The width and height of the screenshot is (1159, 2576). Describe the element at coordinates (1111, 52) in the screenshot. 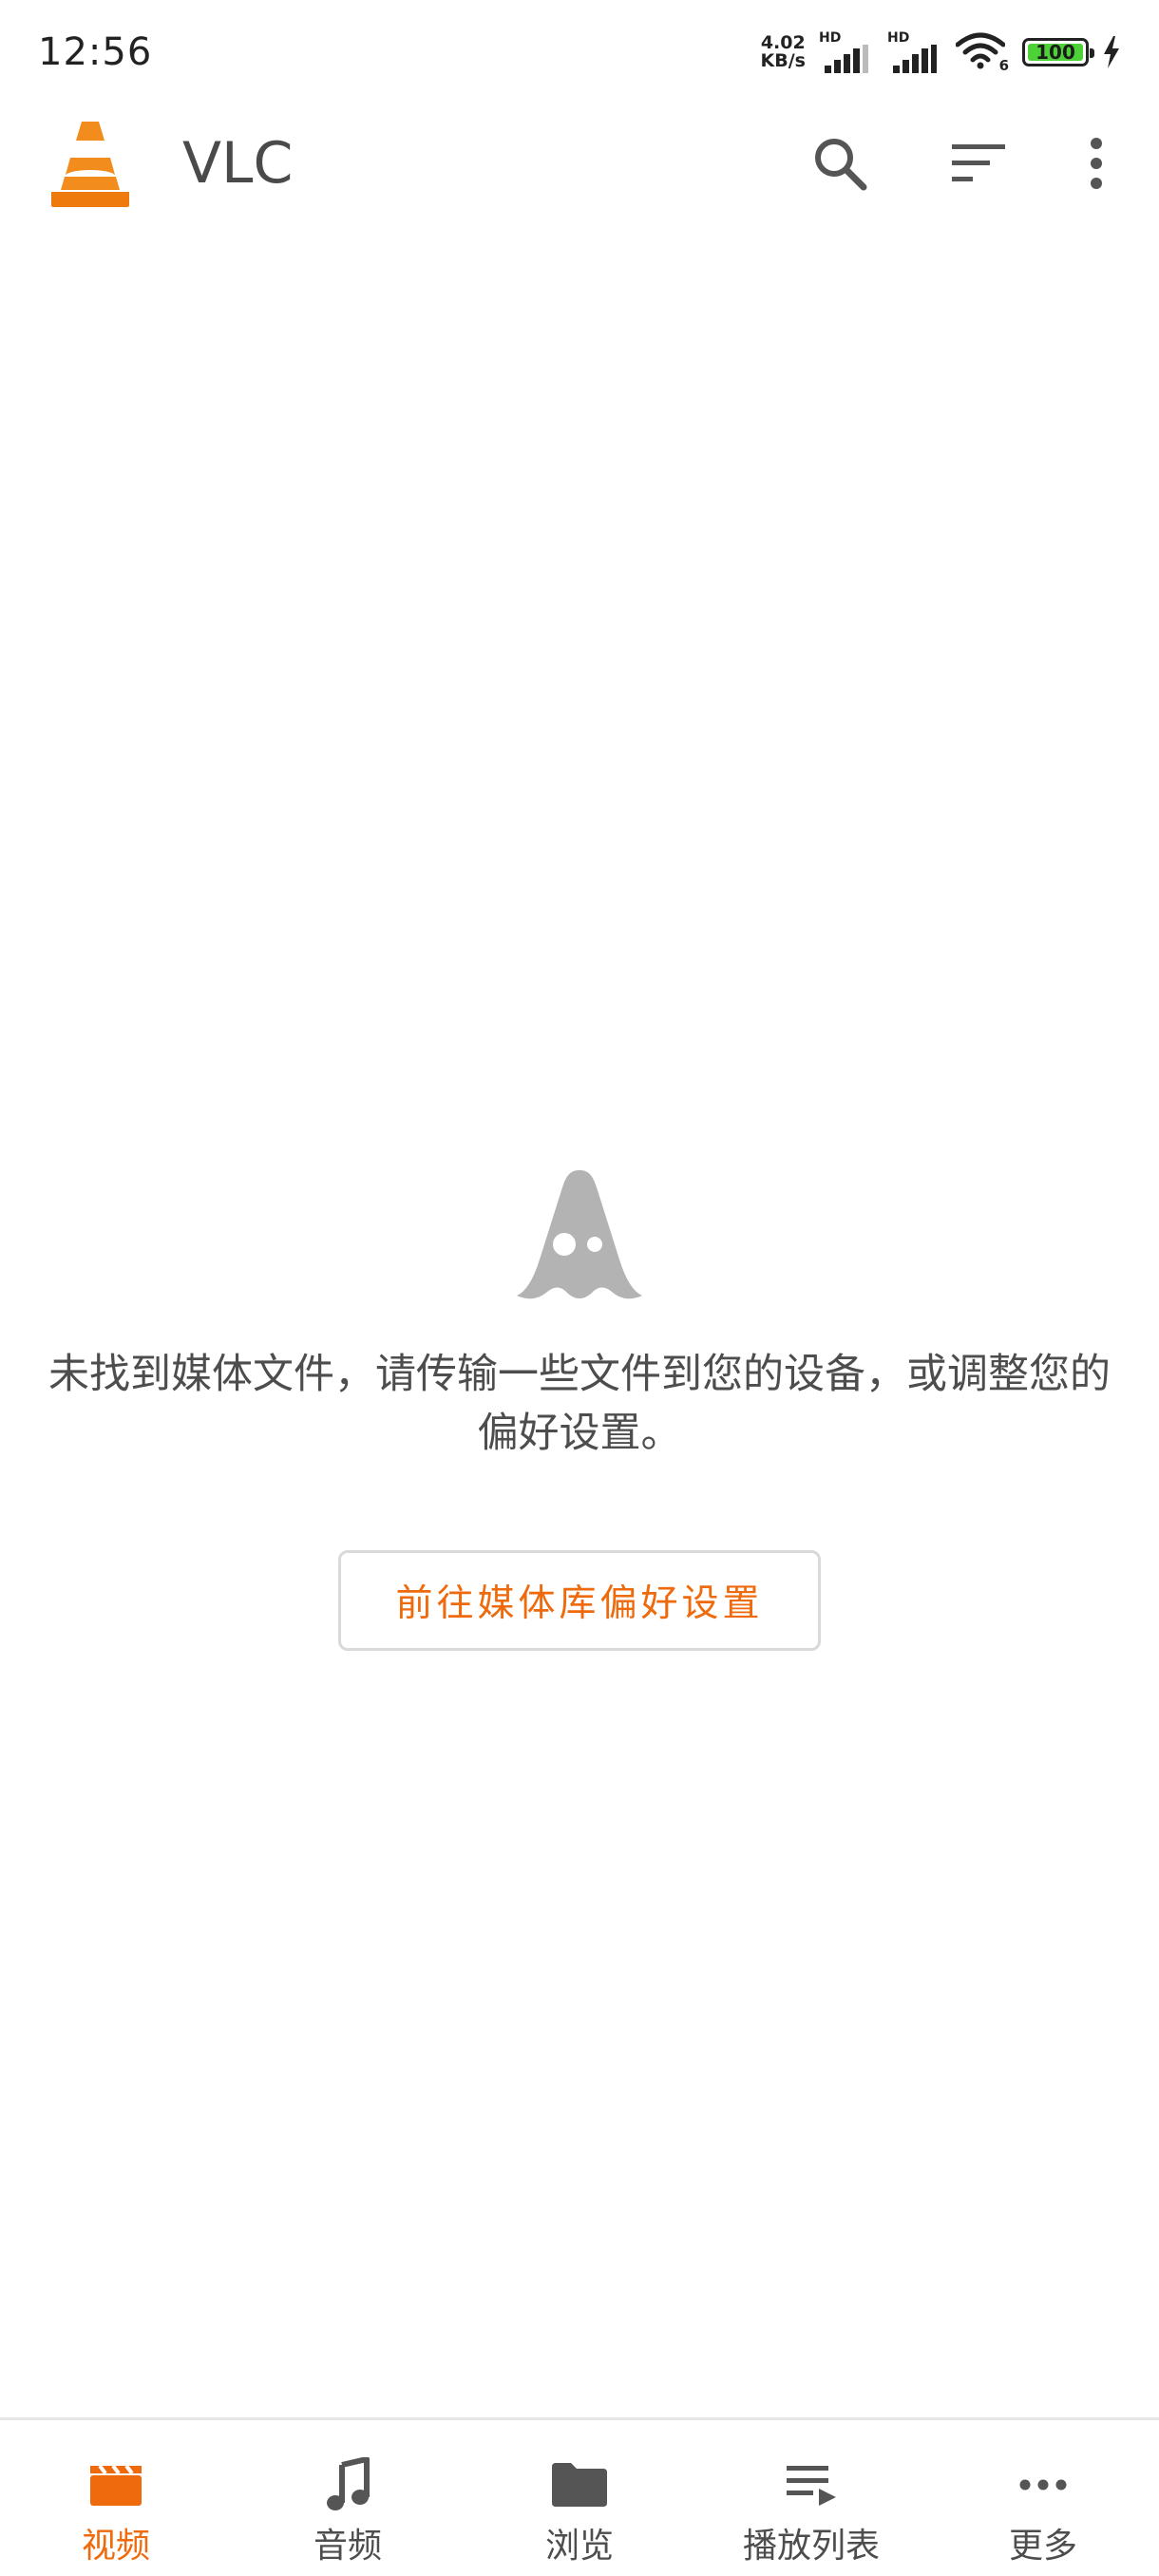

I see `charging-bolt-icon` at that location.